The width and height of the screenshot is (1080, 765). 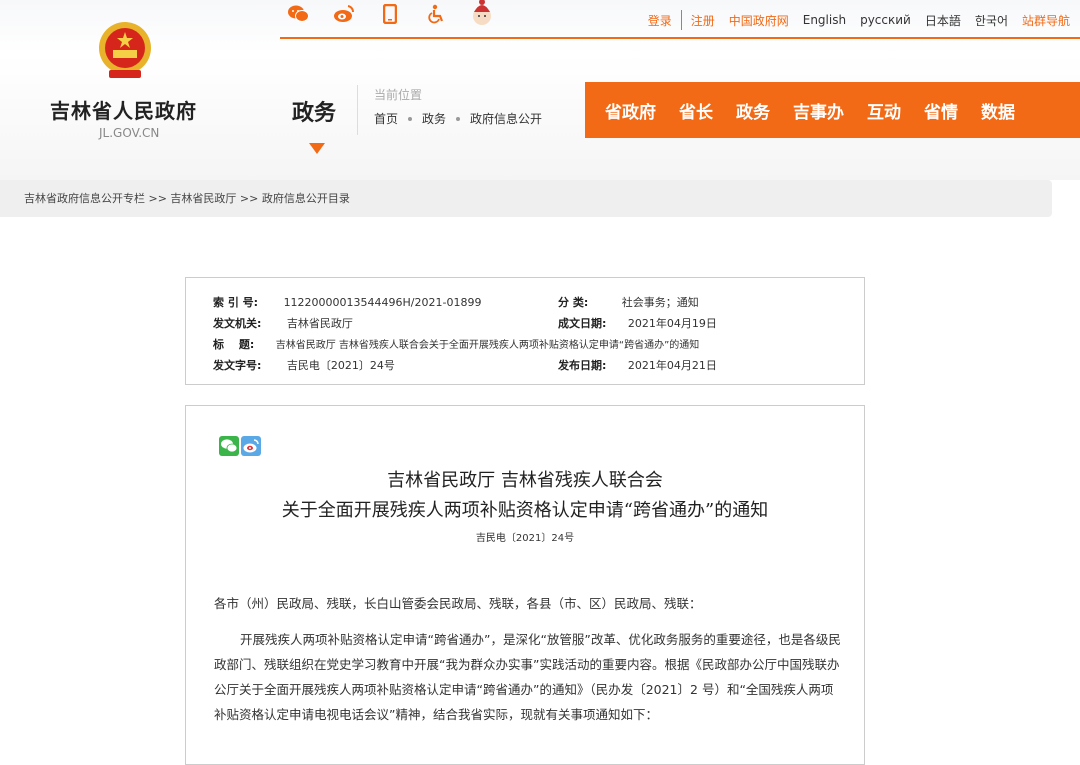 I want to click on meta-category-value: 社会事务；通知, so click(x=660, y=302).